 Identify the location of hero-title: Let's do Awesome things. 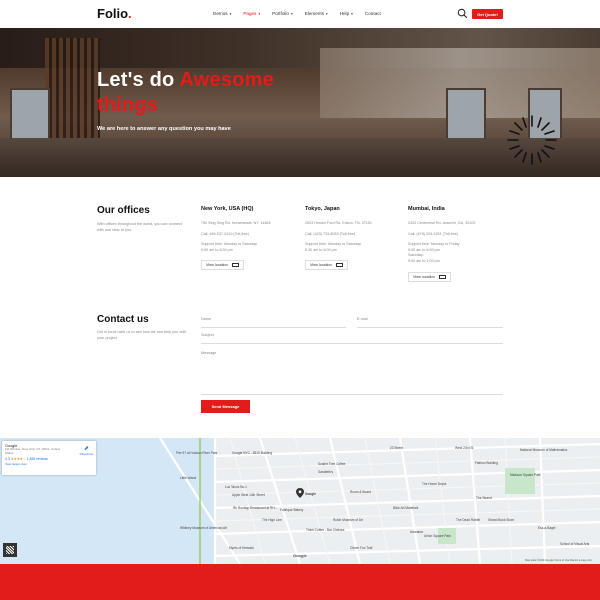
(185, 92).